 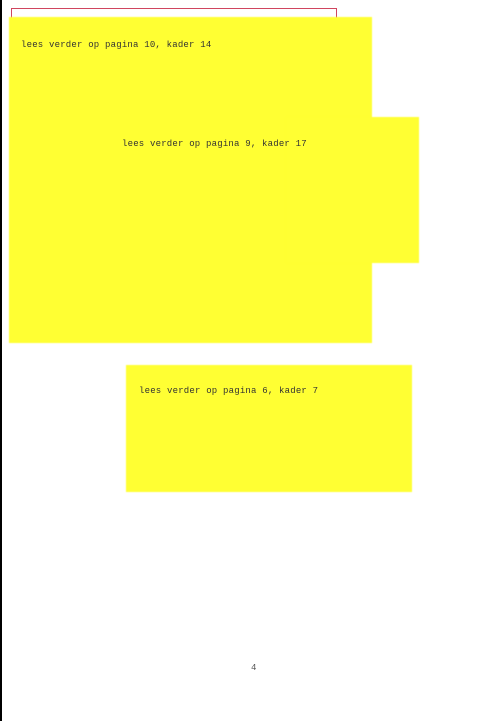 What do you see at coordinates (1, 360) in the screenshot?
I see `page-left-border` at bounding box center [1, 360].